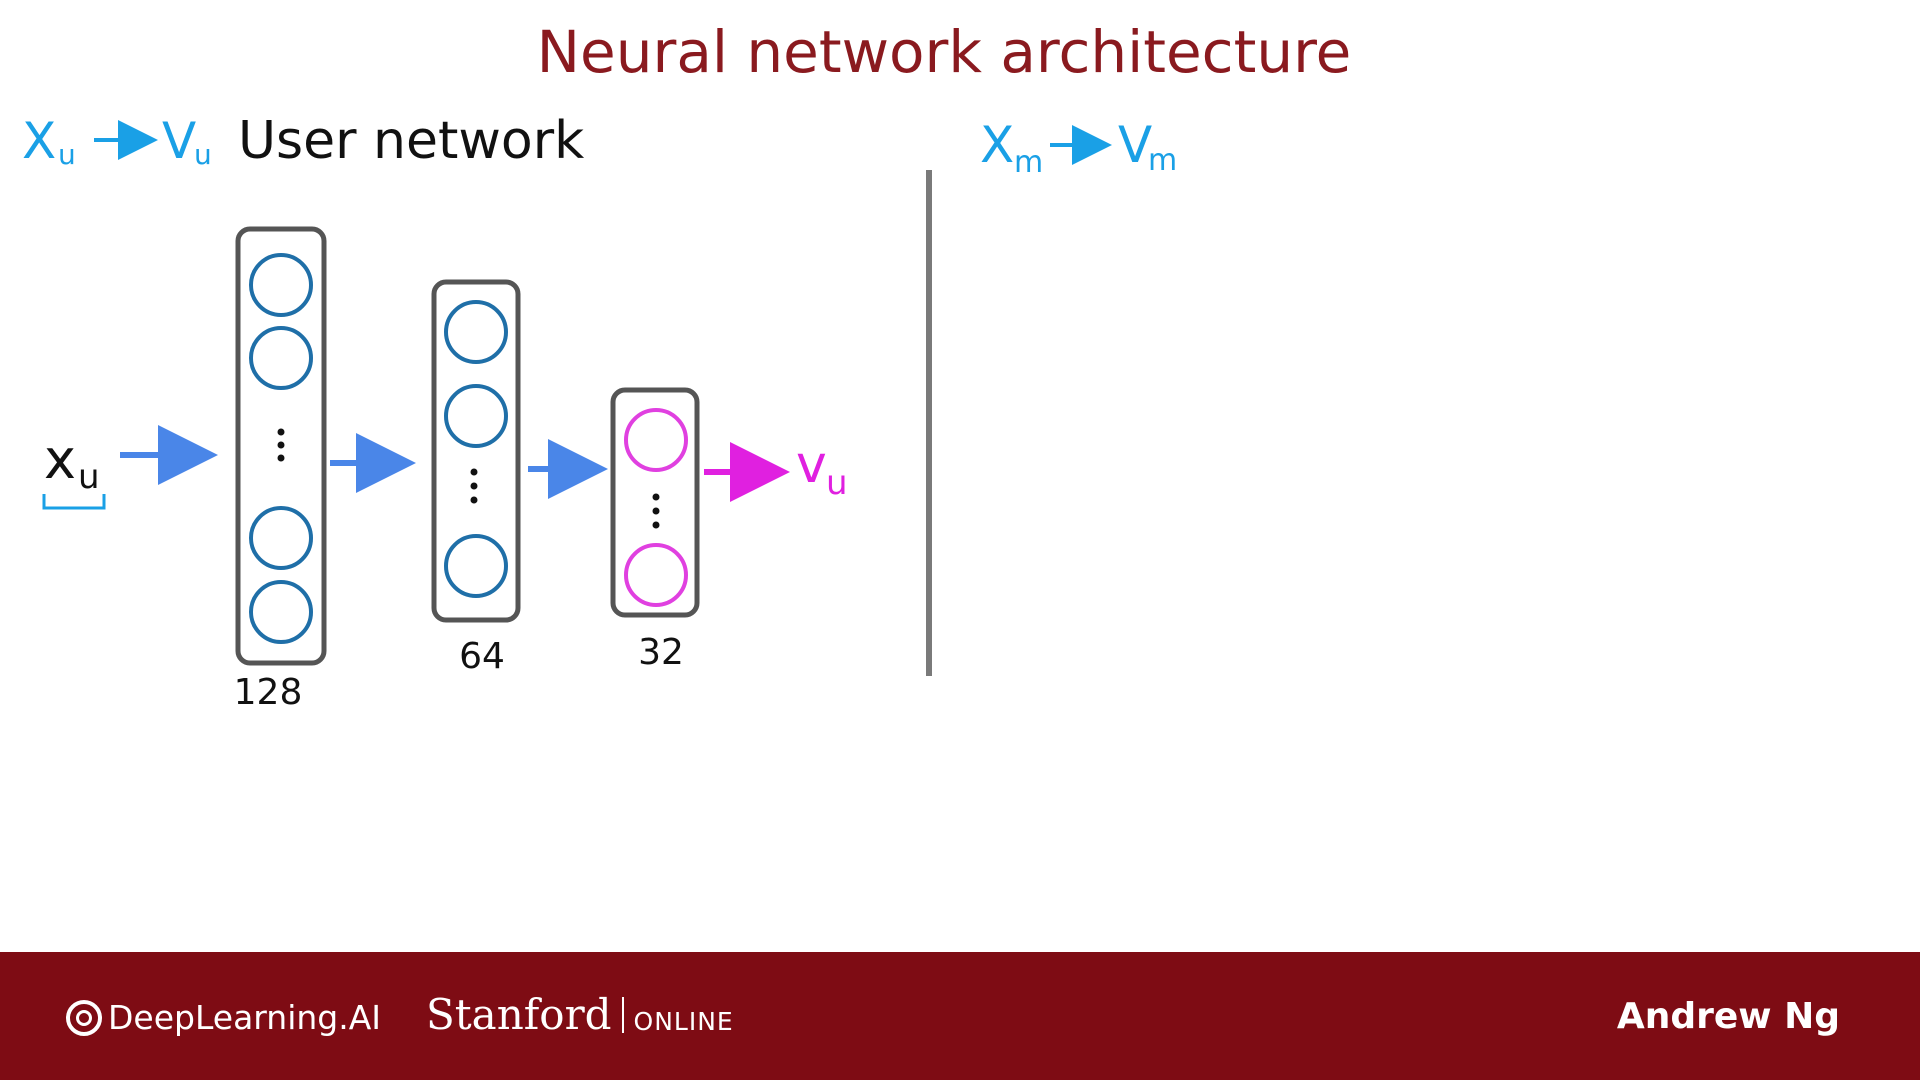 The width and height of the screenshot is (1920, 1080). What do you see at coordinates (997, 145) in the screenshot?
I see `movie-mapping-from: X` at bounding box center [997, 145].